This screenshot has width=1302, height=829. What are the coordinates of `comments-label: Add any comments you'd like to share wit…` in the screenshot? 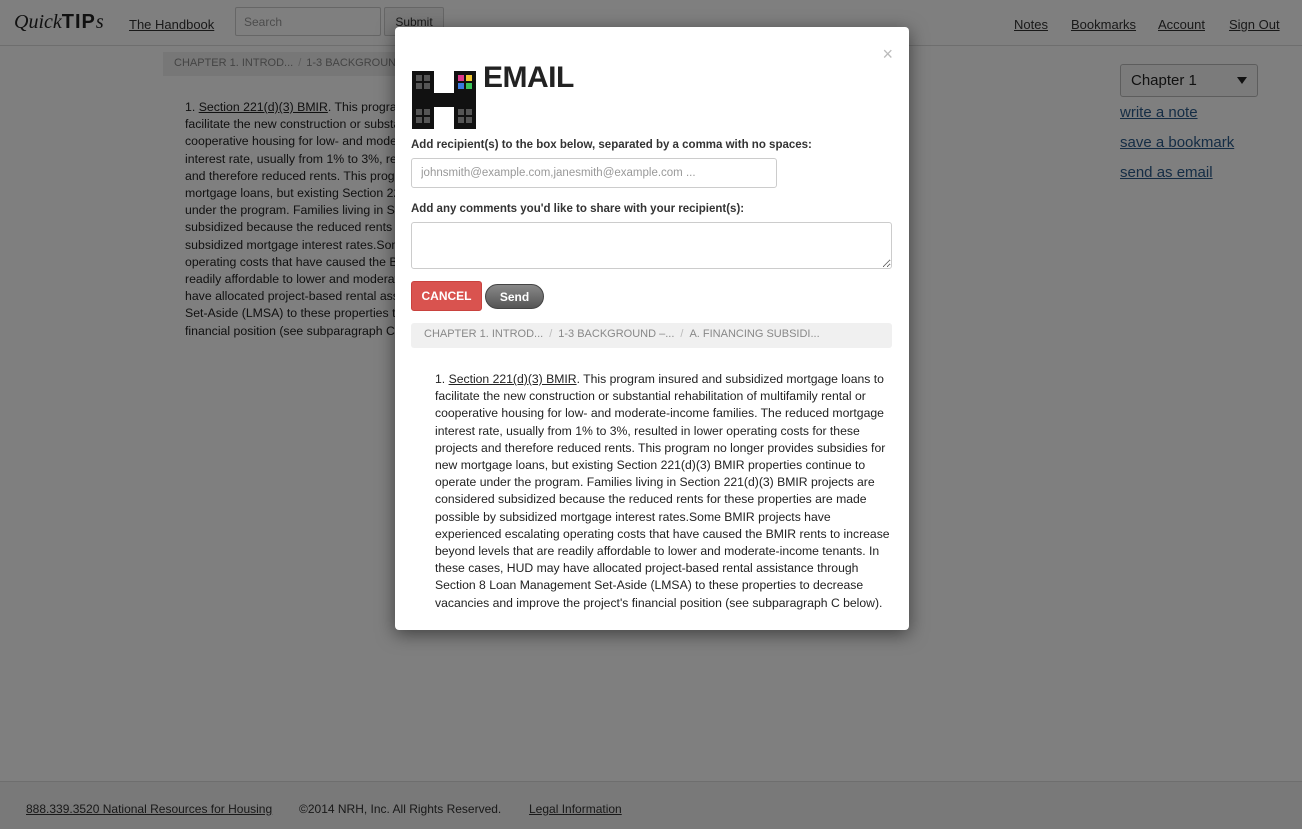 It's located at (578, 209).